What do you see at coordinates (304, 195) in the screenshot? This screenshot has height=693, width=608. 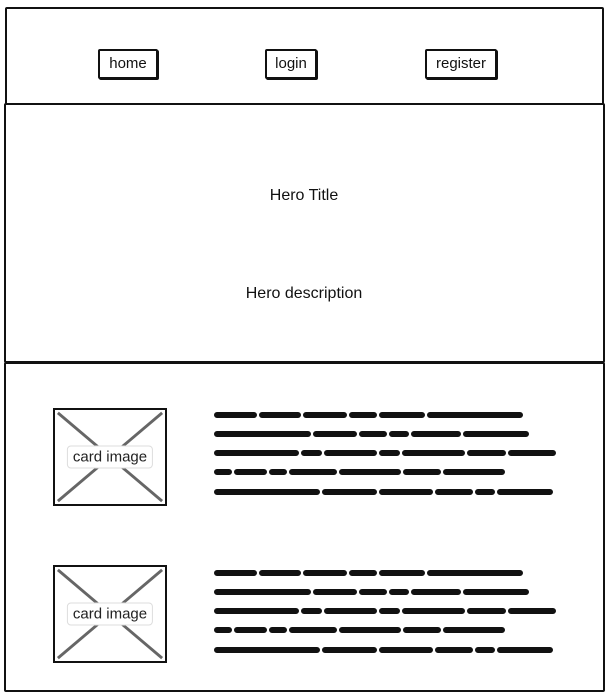 I see `hero-title: Hero Title` at bounding box center [304, 195].